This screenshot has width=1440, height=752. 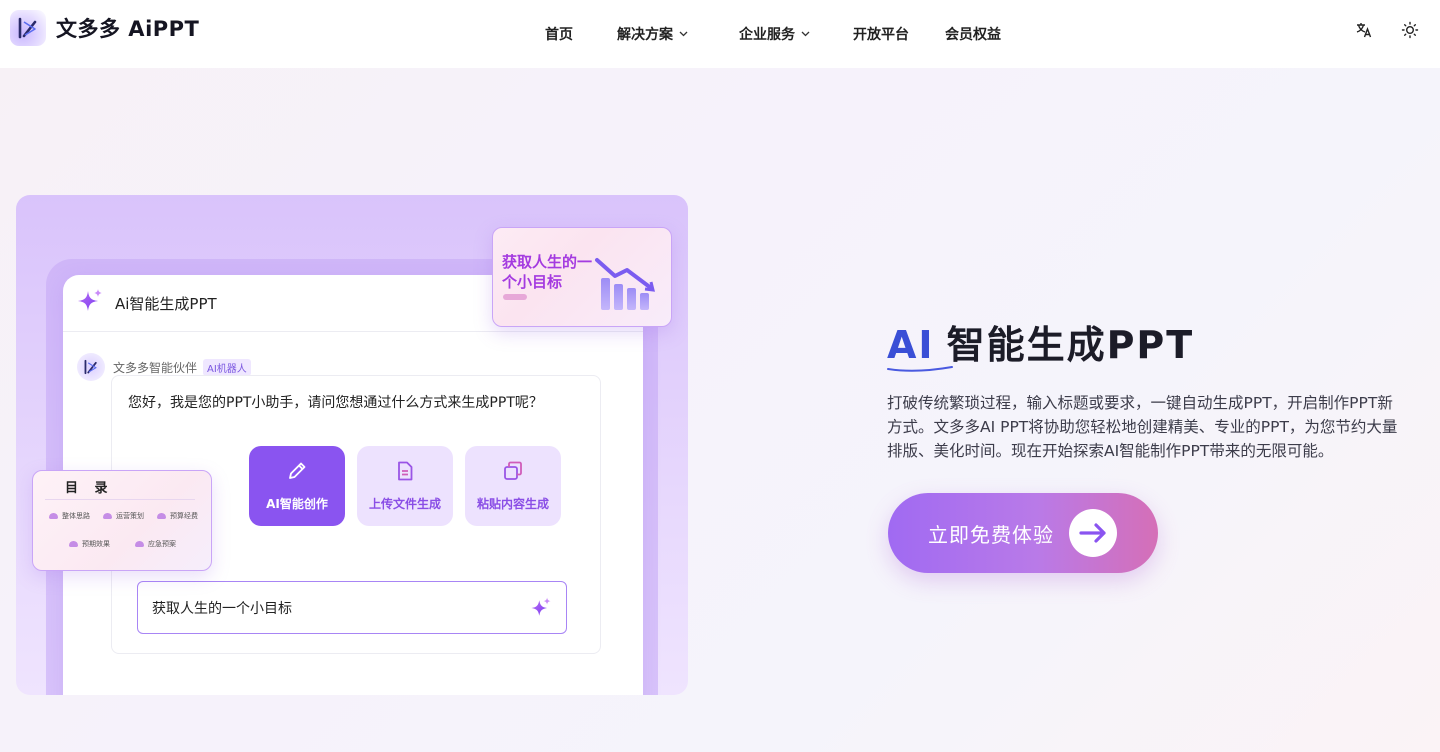 I want to click on hero-title-rest: 智能生成PPT, so click(x=1070, y=345).